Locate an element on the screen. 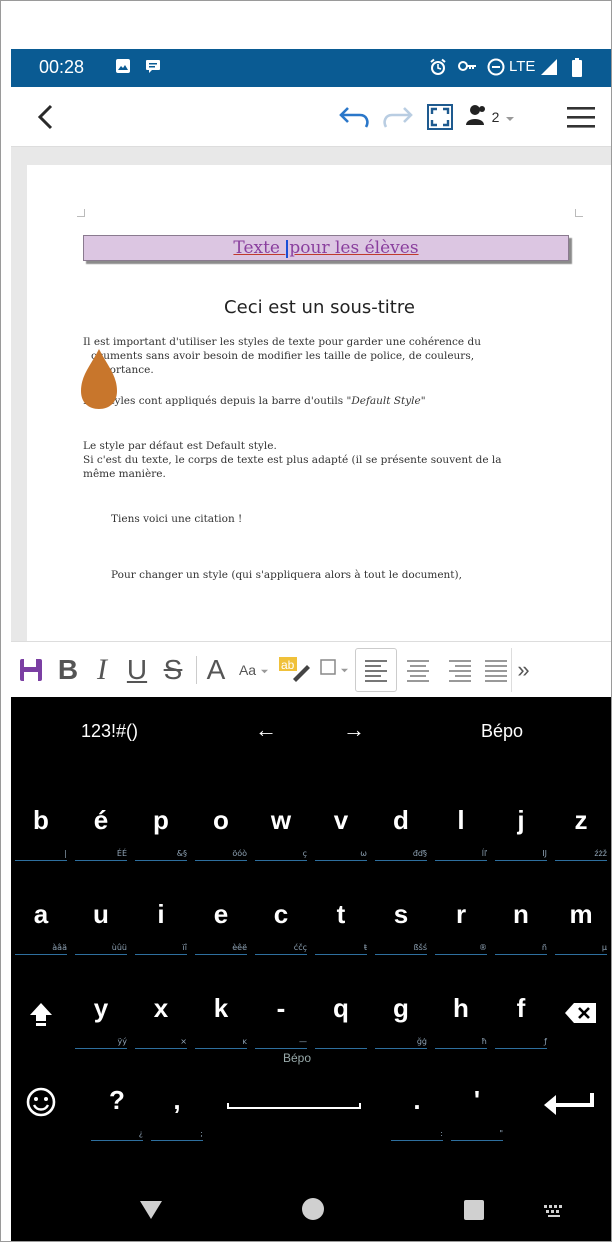 This screenshot has width=612, height=1242. quote-paragraph: Tiens voici une citation ! is located at coordinates (176, 519).